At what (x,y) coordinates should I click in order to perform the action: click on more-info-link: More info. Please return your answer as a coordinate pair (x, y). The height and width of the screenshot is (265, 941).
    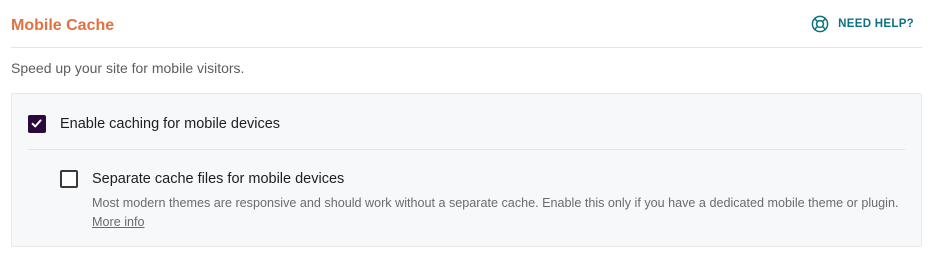
    Looking at the image, I should click on (118, 222).